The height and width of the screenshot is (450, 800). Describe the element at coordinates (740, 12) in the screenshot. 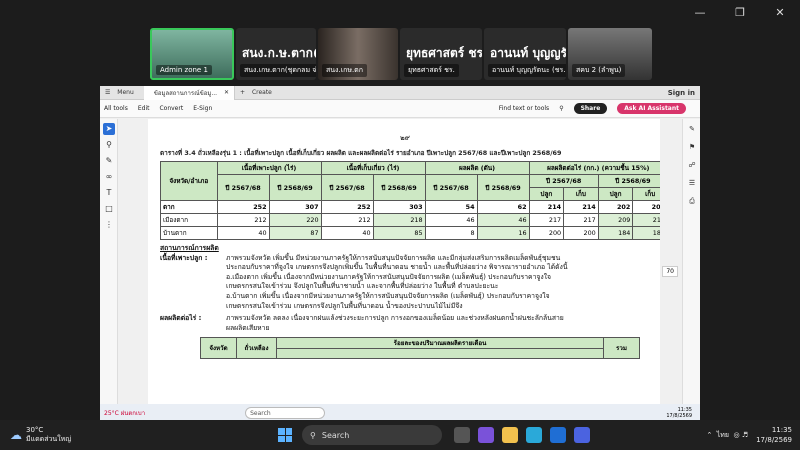

I see `maximize-icon: ❐` at that location.